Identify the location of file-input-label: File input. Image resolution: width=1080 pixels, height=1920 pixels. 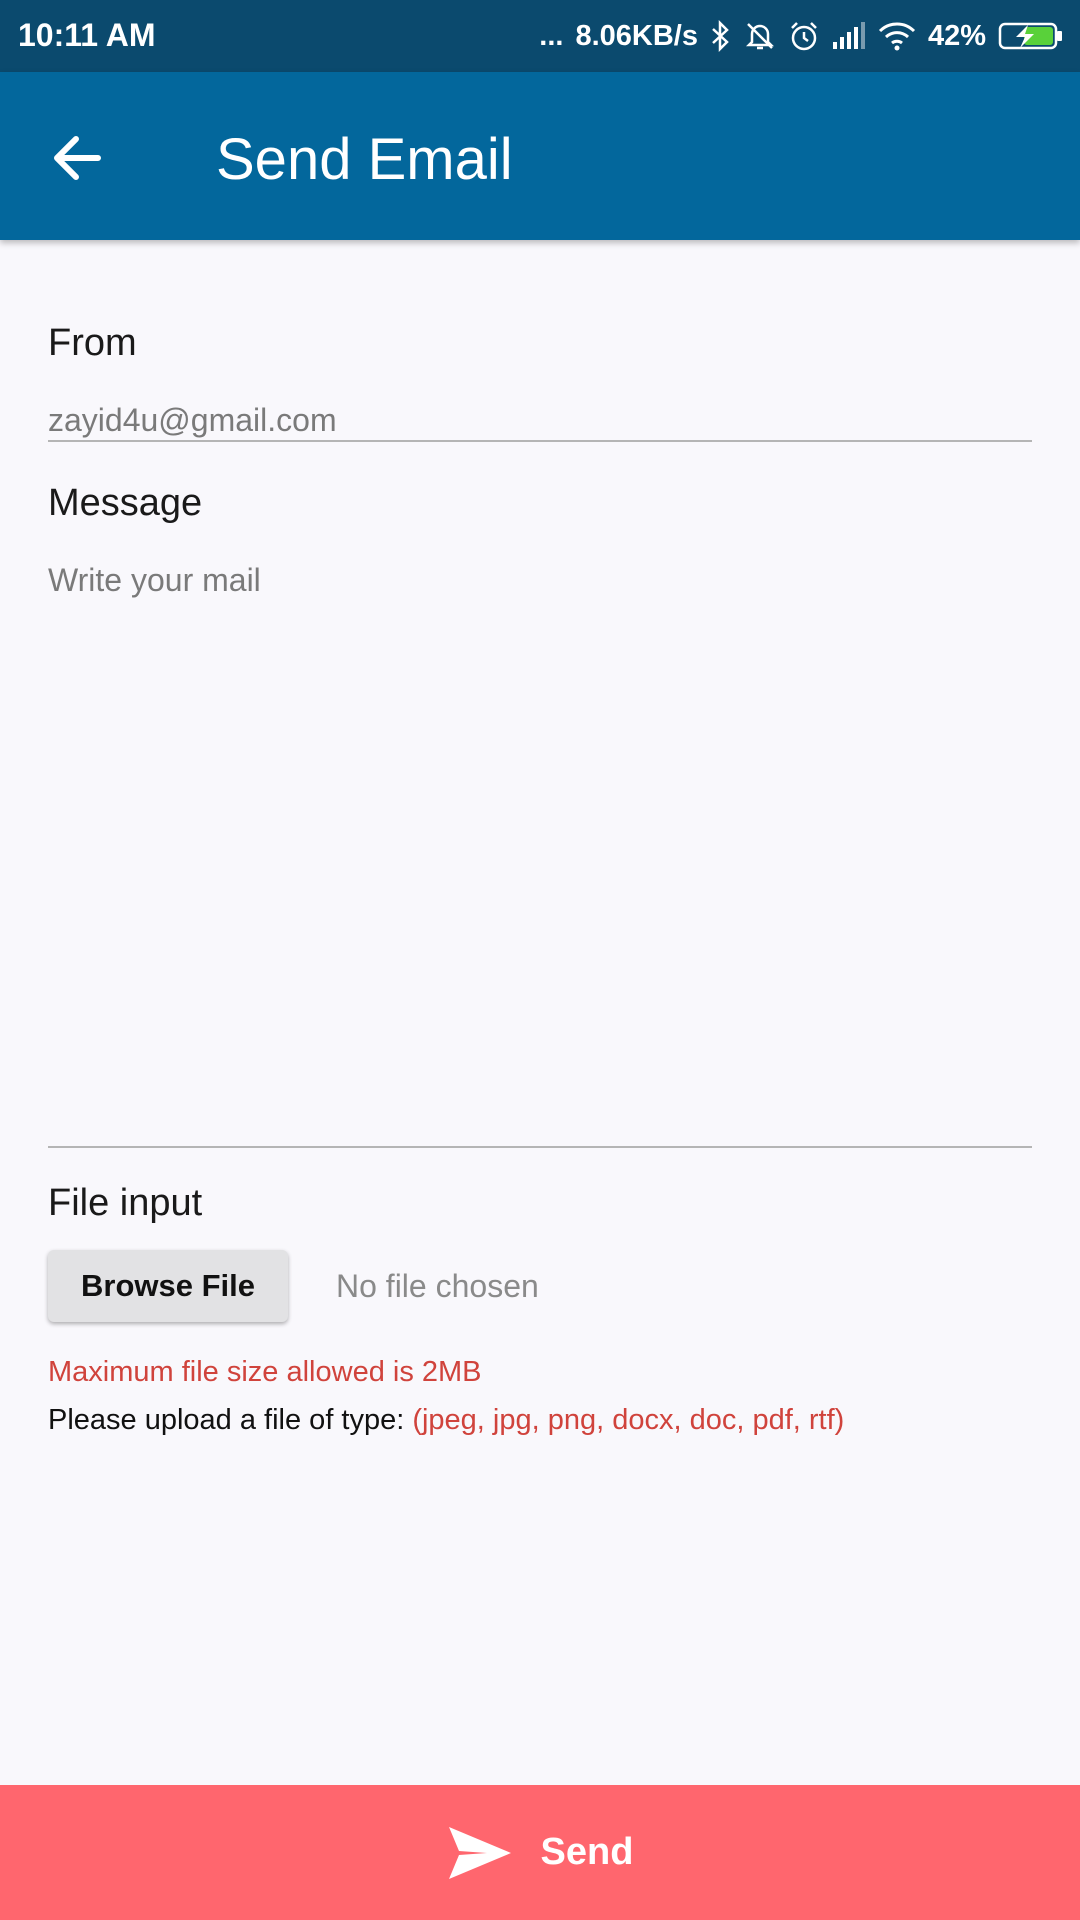
(125, 1203).